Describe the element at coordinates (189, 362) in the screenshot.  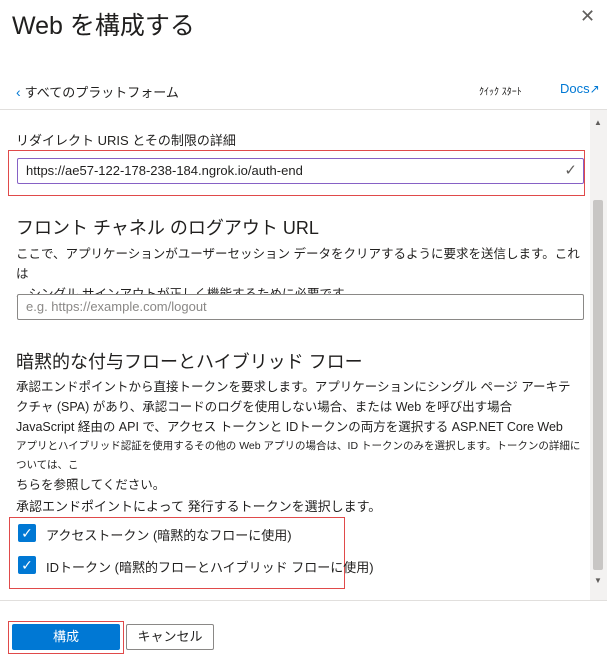
I see `implicit-heading: 暗黙的な付与フローとハイブリッド フロー` at that location.